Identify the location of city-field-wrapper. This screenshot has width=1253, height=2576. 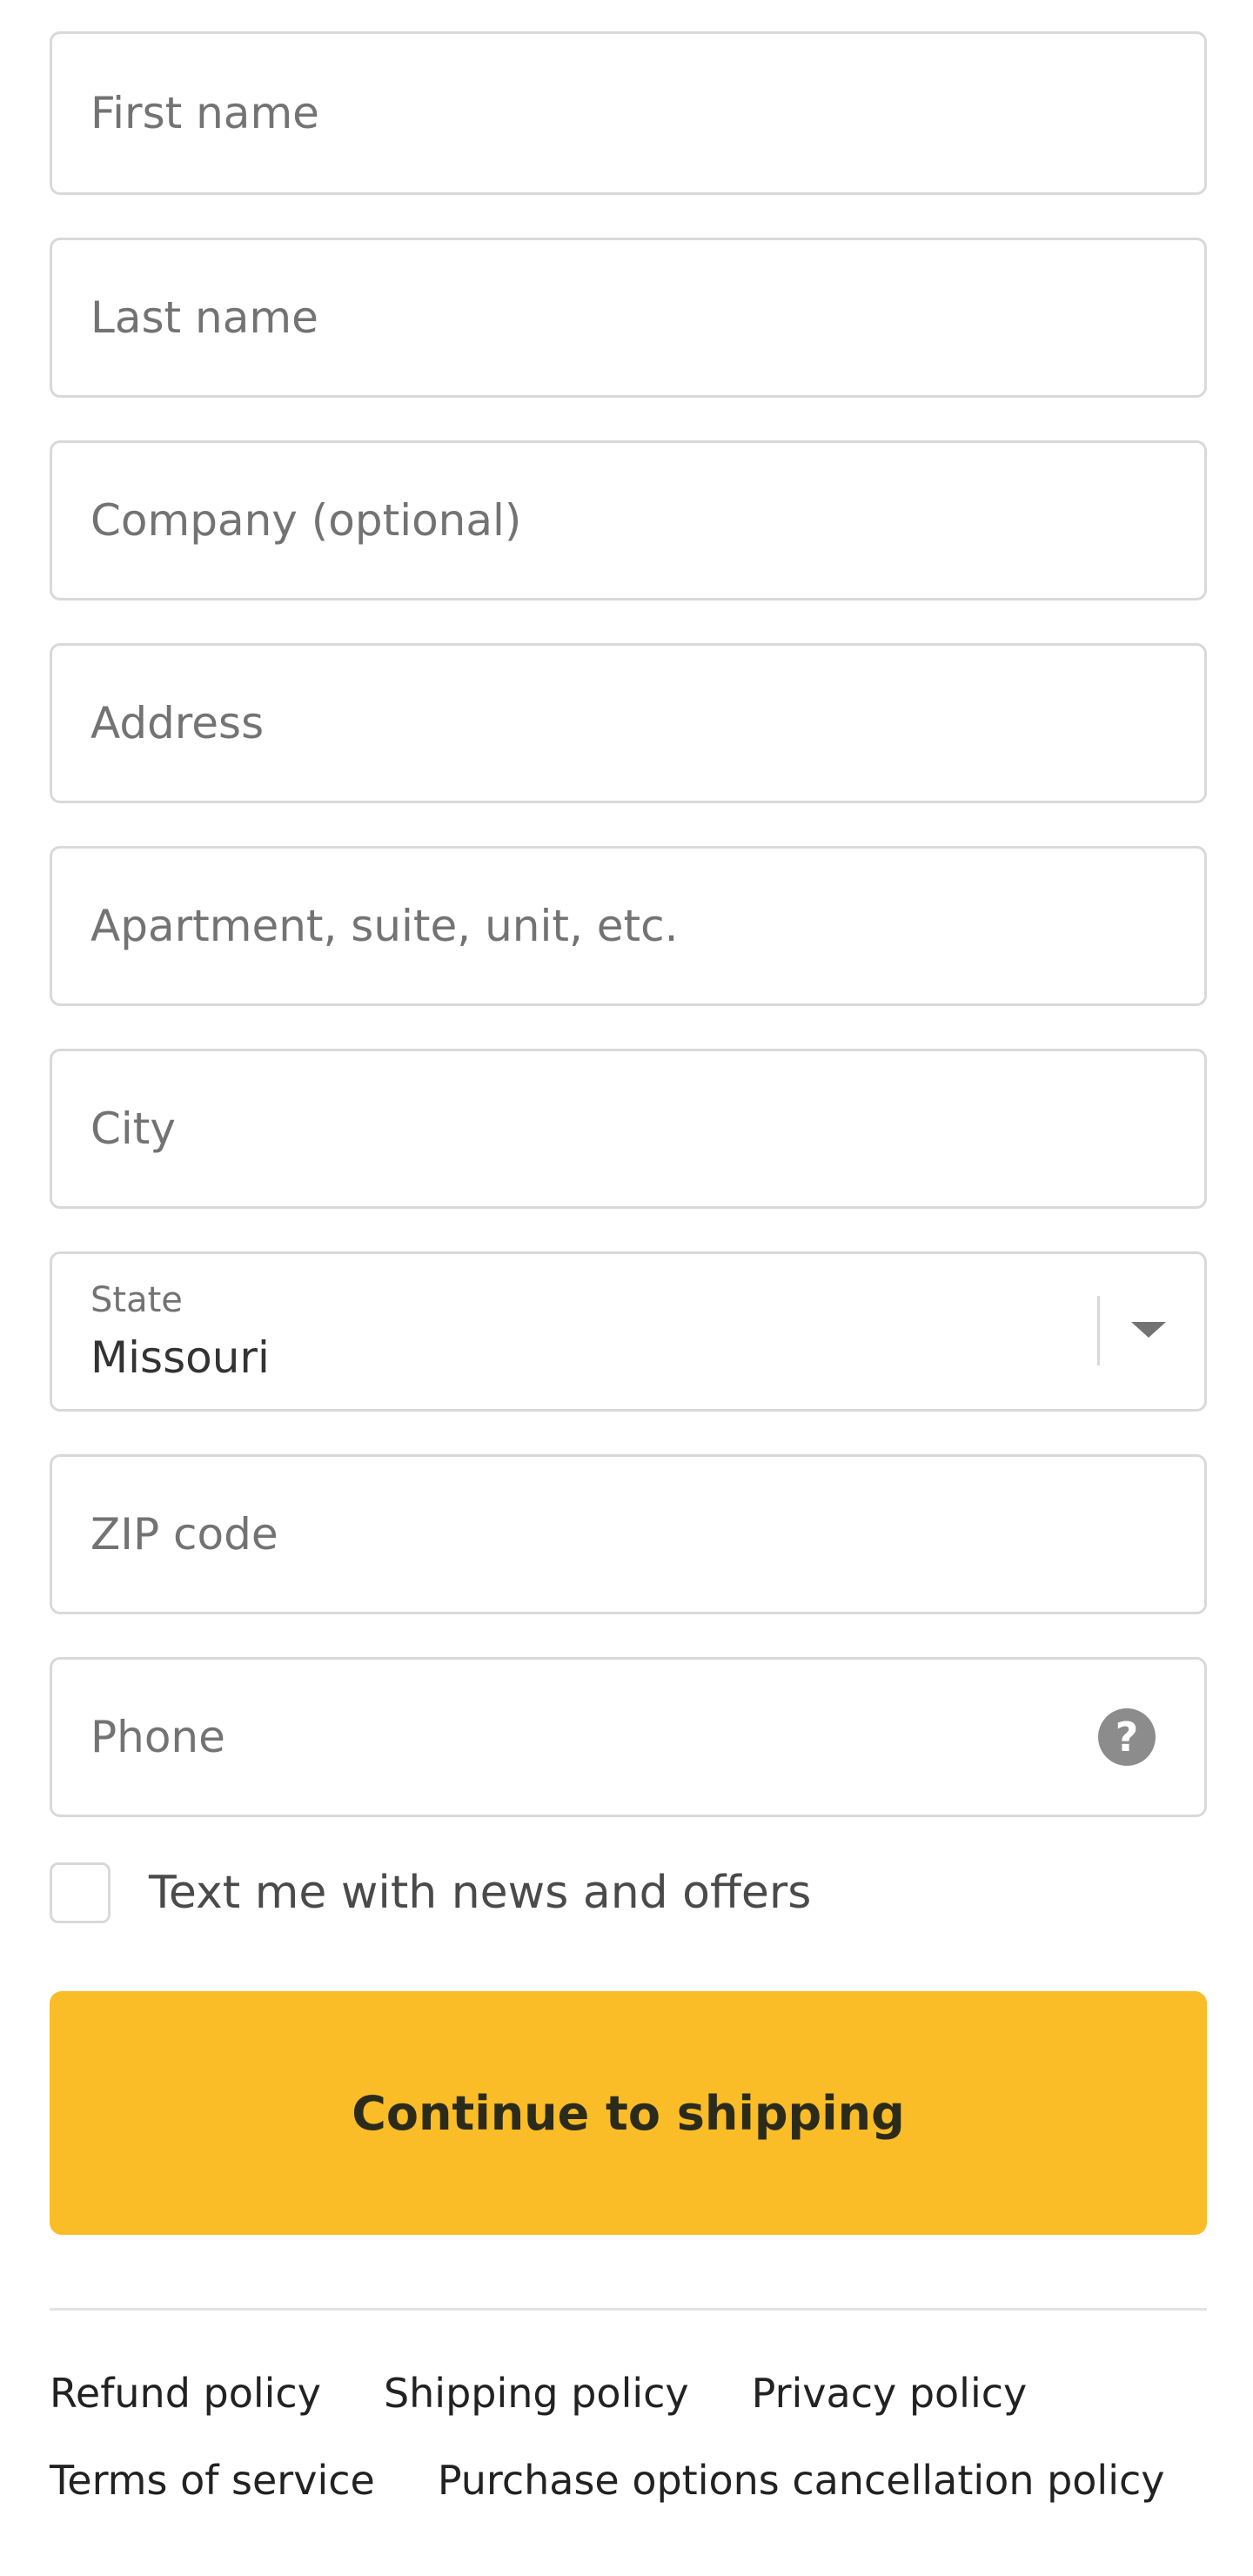
(628, 1129).